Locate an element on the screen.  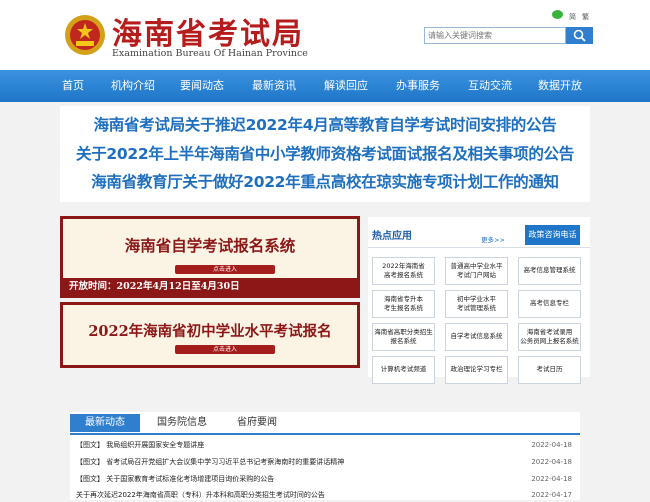
divider is located at coordinates (479, 247).